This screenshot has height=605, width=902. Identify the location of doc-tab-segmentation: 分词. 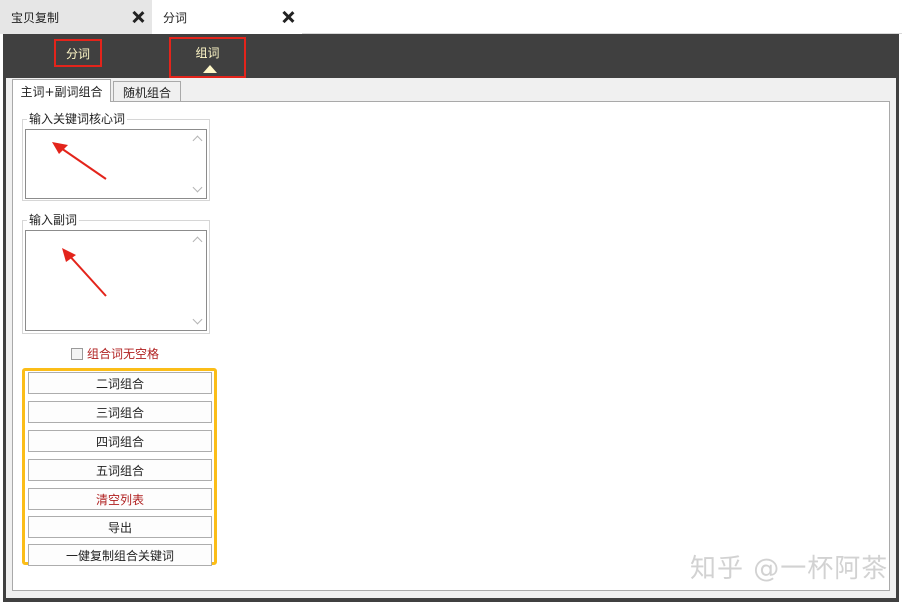
(227, 17).